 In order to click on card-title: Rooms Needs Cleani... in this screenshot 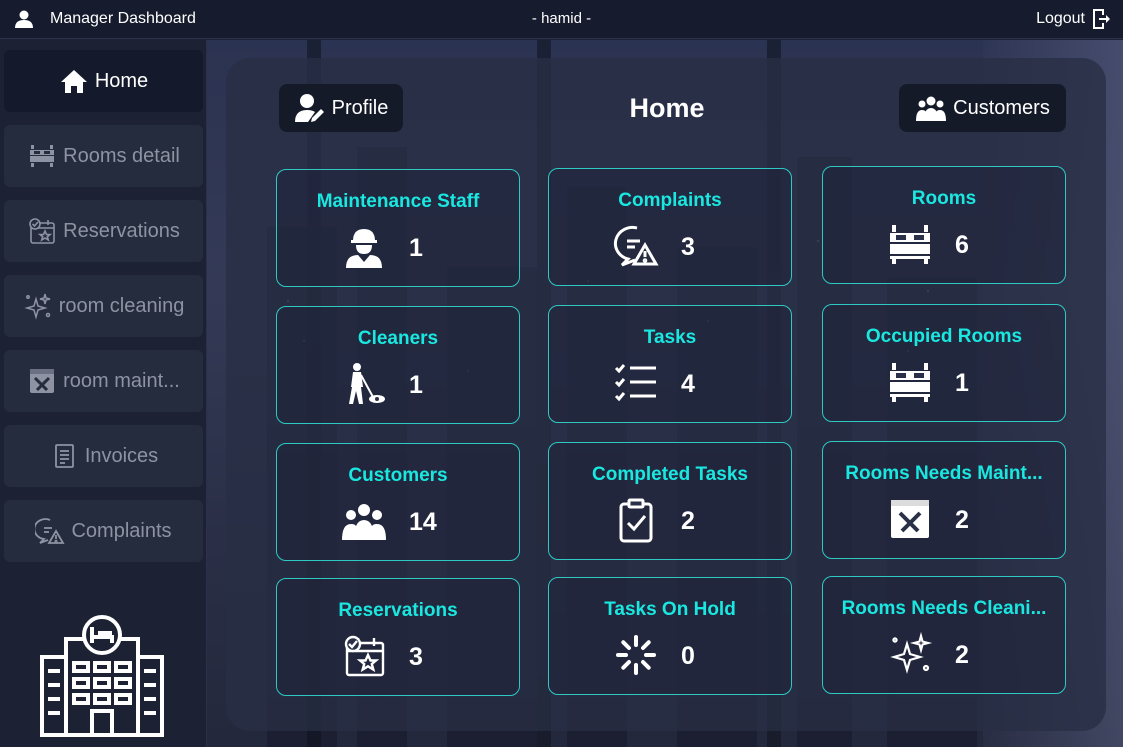, I will do `click(944, 608)`.